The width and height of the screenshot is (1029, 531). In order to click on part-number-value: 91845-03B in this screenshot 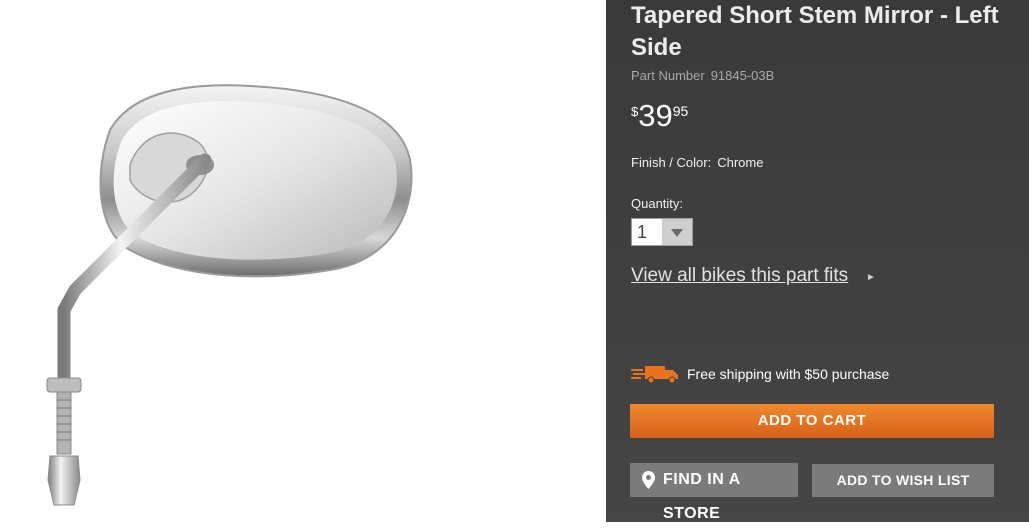, I will do `click(742, 75)`.